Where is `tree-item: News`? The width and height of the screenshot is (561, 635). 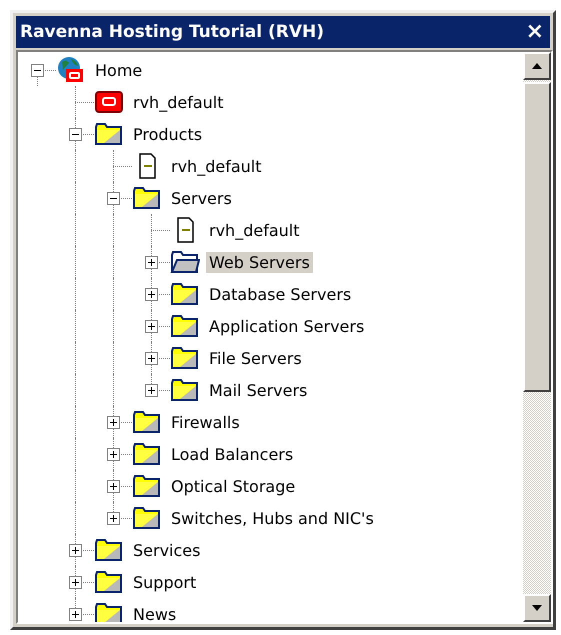
tree-item: News is located at coordinates (155, 613).